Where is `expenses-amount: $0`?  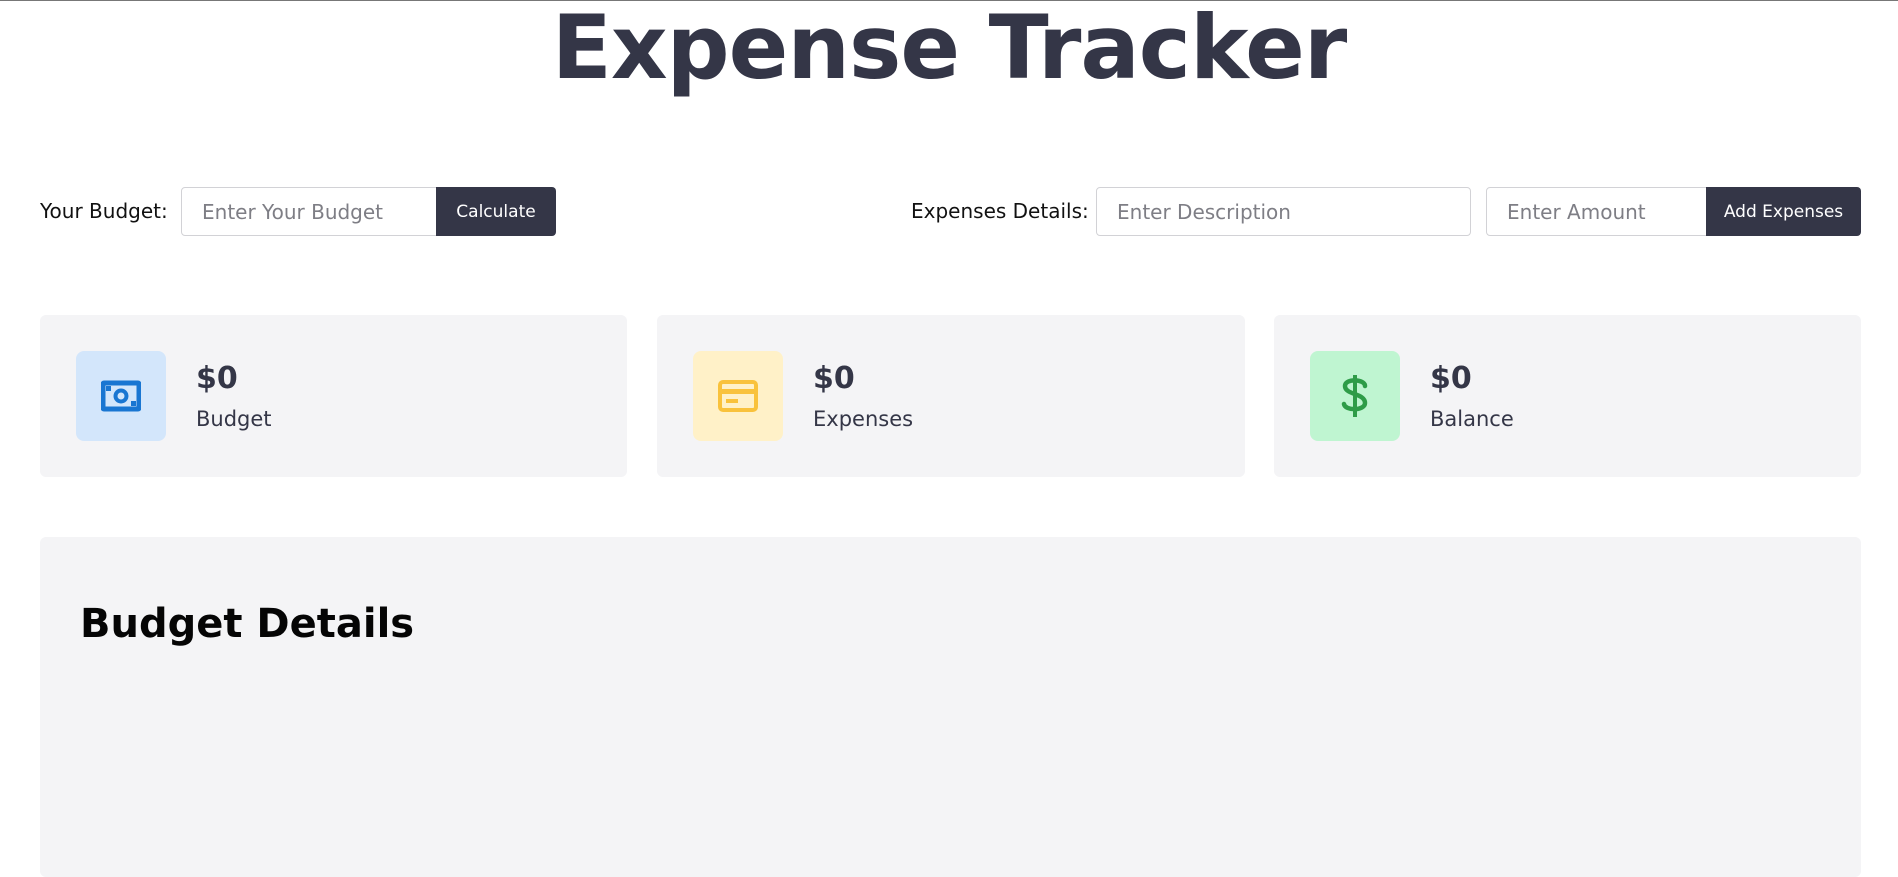
expenses-amount: $0 is located at coordinates (834, 378).